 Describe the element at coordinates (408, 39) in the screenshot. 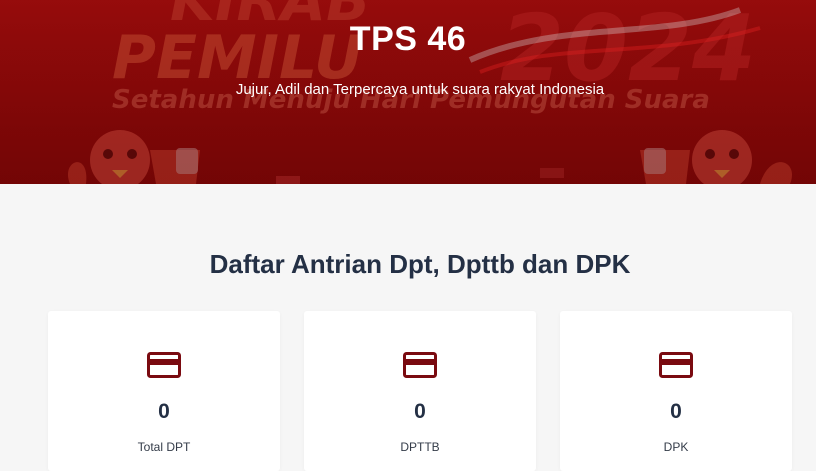

I see `hero-title: TPS 46` at that location.